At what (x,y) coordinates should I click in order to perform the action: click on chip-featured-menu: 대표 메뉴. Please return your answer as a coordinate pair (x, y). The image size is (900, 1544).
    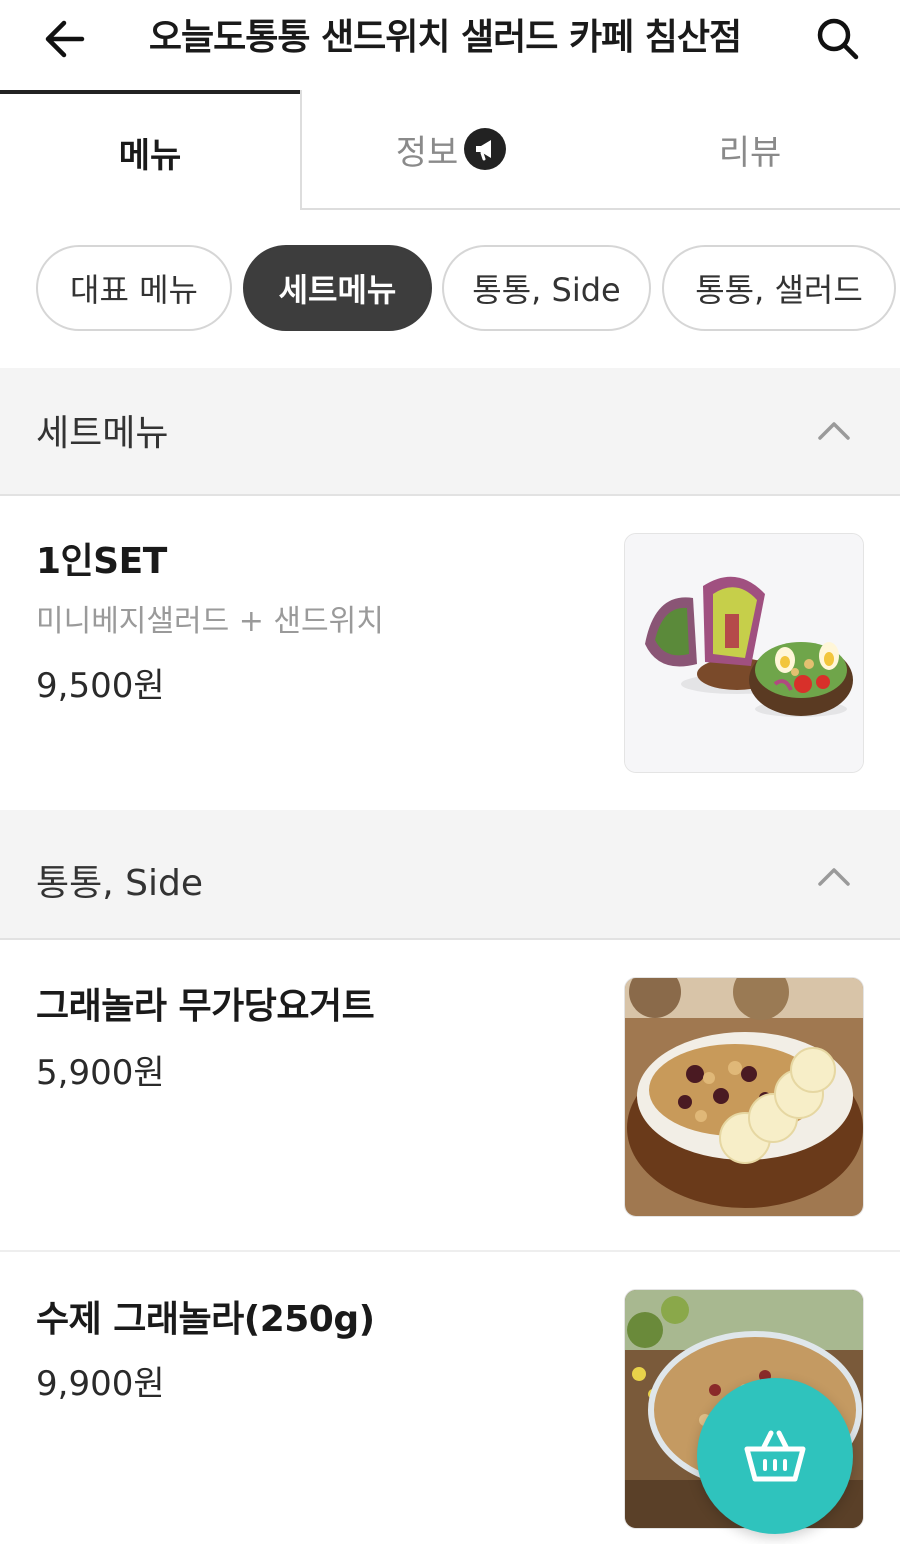
    Looking at the image, I should click on (134, 288).